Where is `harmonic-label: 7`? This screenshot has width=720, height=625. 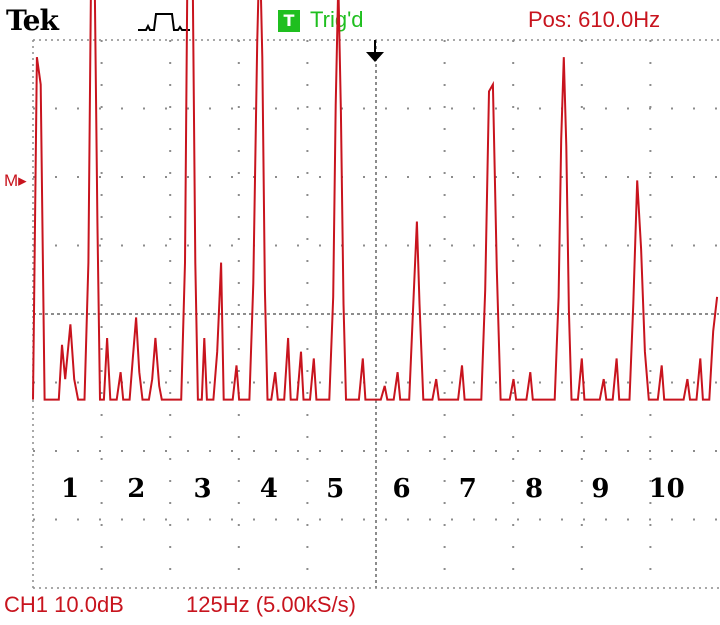 harmonic-label: 7 is located at coordinates (468, 489).